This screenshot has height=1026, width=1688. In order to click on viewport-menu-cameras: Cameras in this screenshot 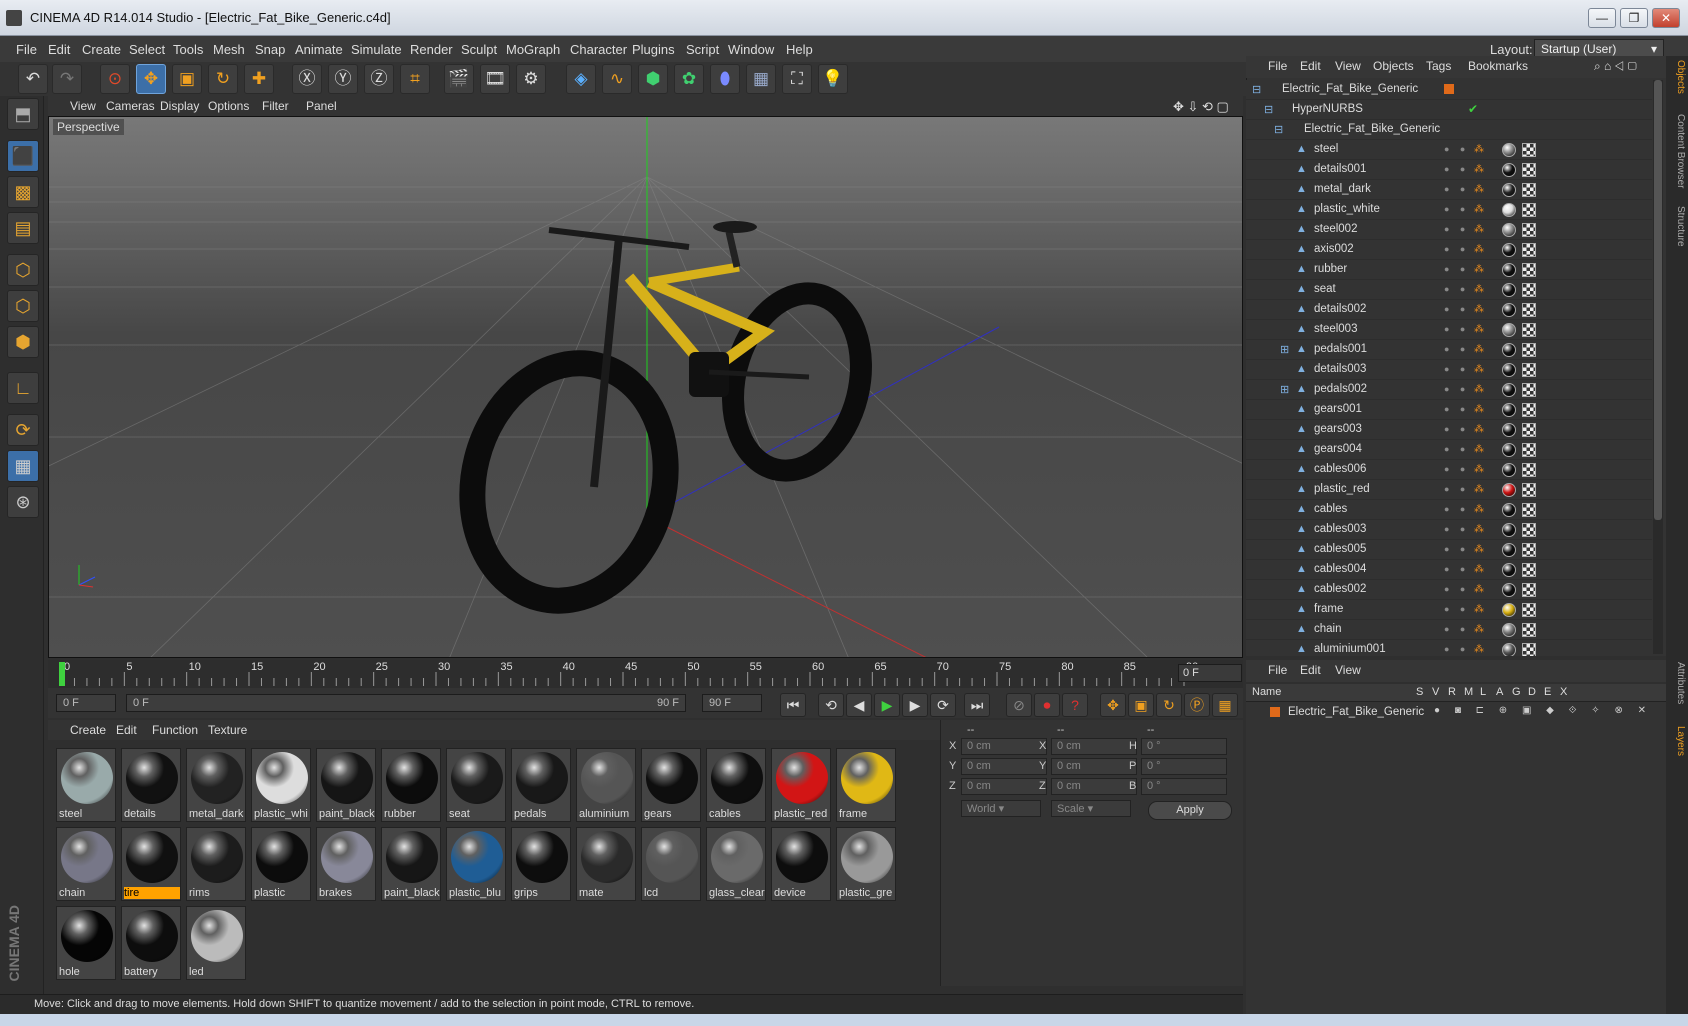, I will do `click(130, 106)`.